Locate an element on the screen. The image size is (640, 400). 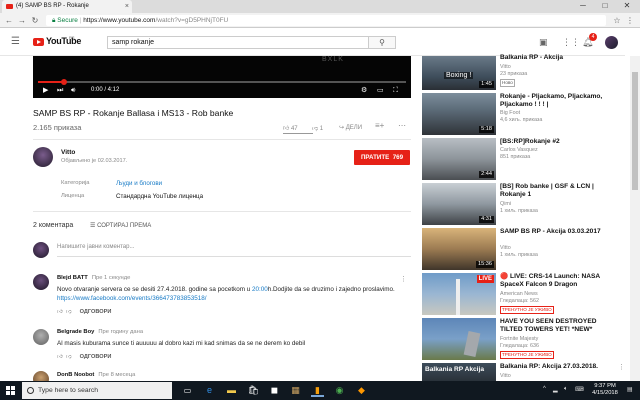
tray-chevron-icon: ^ is located at coordinates (544, 389).